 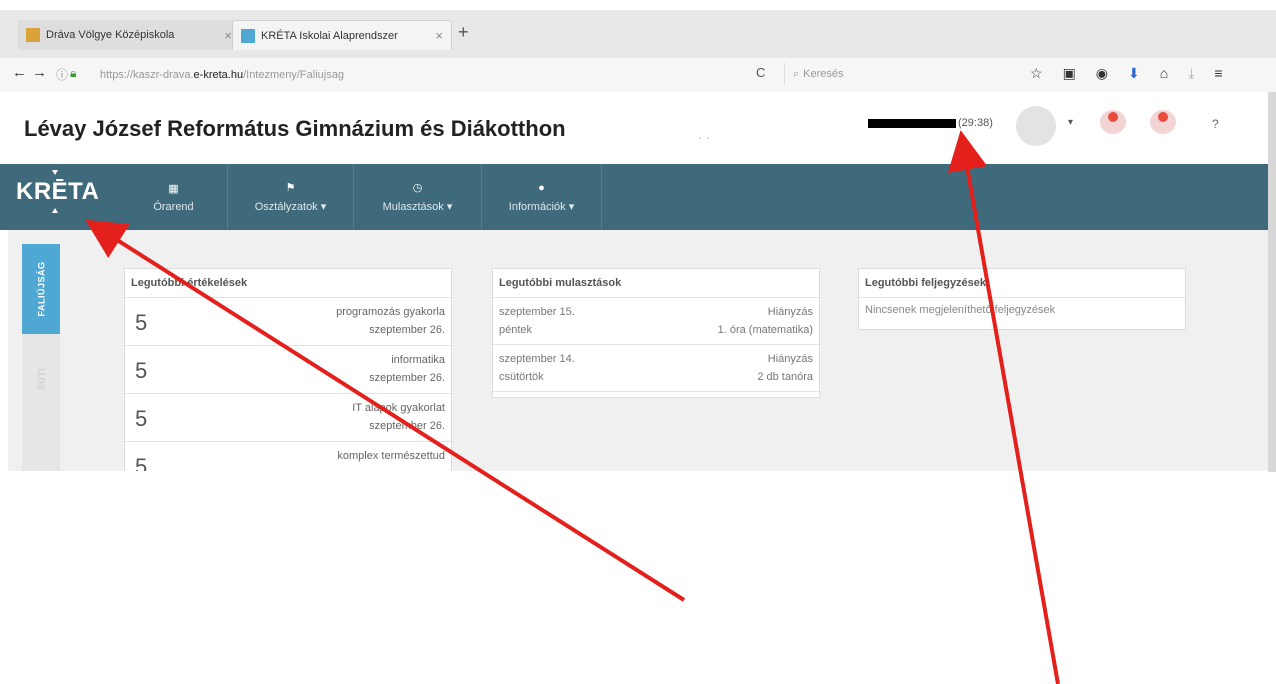 What do you see at coordinates (1003, 407) in the screenshot?
I see `arrow-to-timer` at bounding box center [1003, 407].